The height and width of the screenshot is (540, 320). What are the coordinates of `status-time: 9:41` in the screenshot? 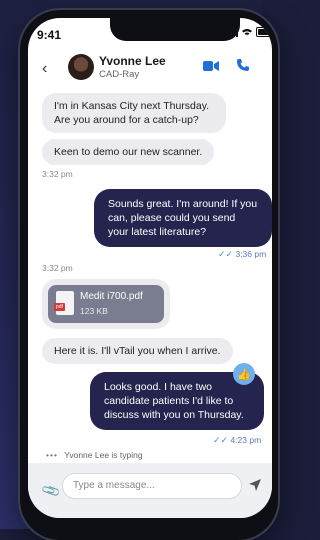 It's located at (49, 35).